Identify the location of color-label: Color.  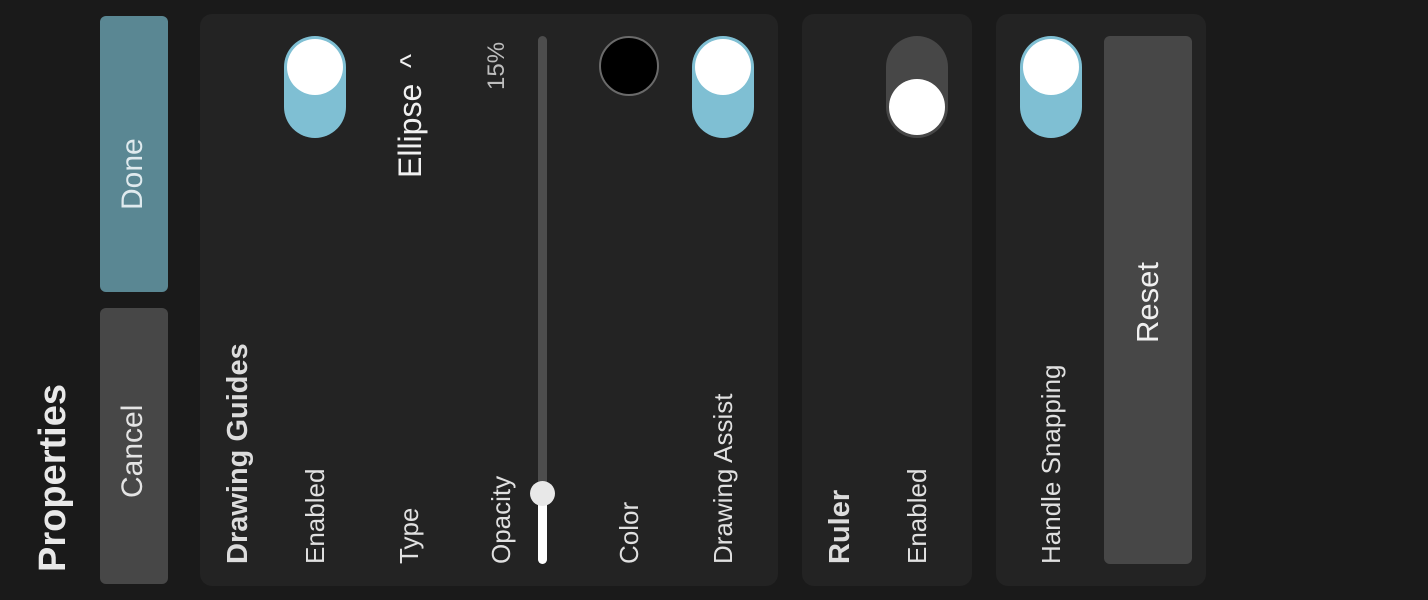
(629, 532).